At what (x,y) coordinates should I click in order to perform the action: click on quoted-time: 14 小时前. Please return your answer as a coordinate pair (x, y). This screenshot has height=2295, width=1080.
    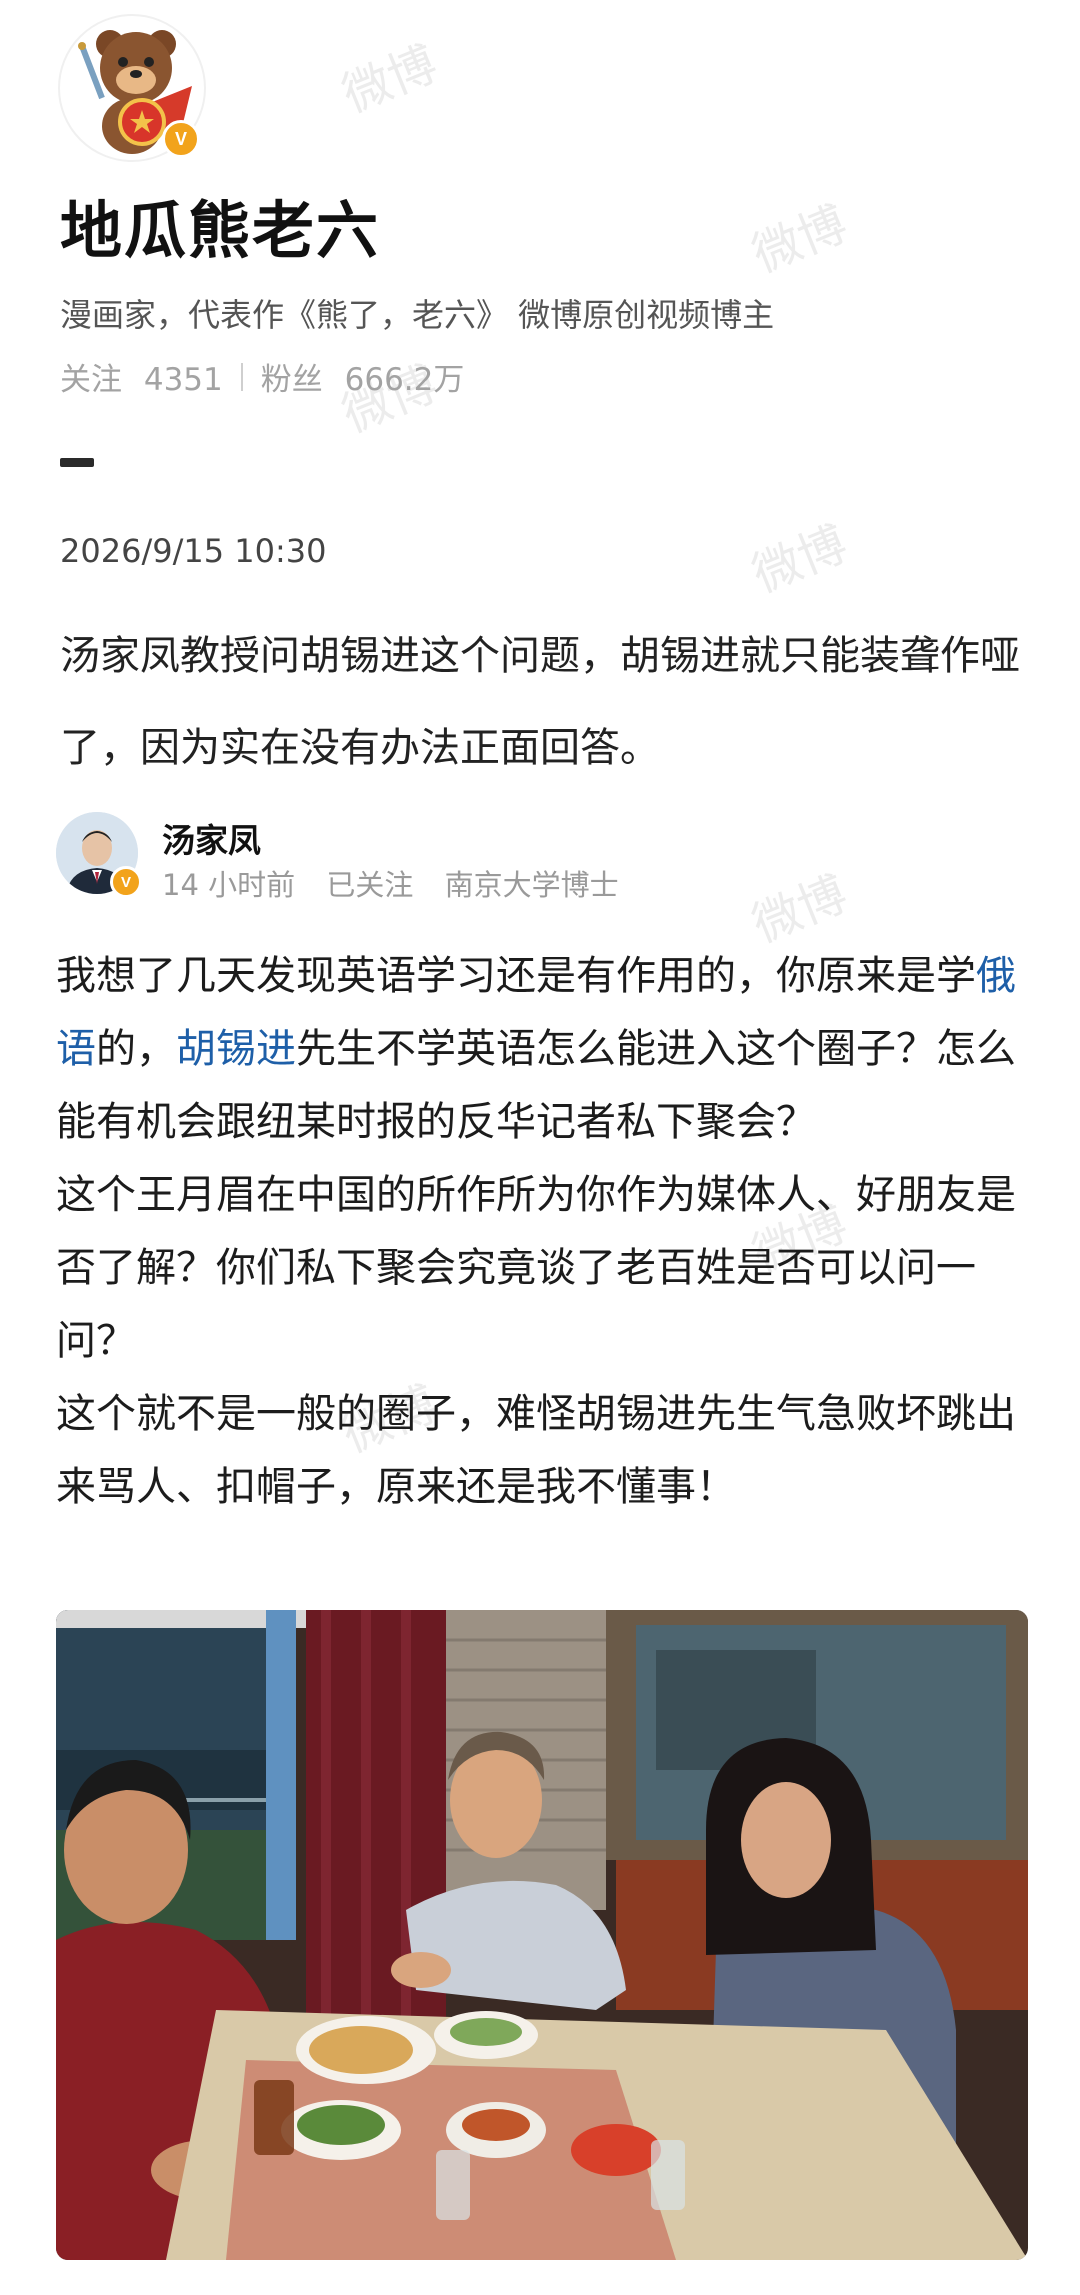
    Looking at the image, I should click on (229, 885).